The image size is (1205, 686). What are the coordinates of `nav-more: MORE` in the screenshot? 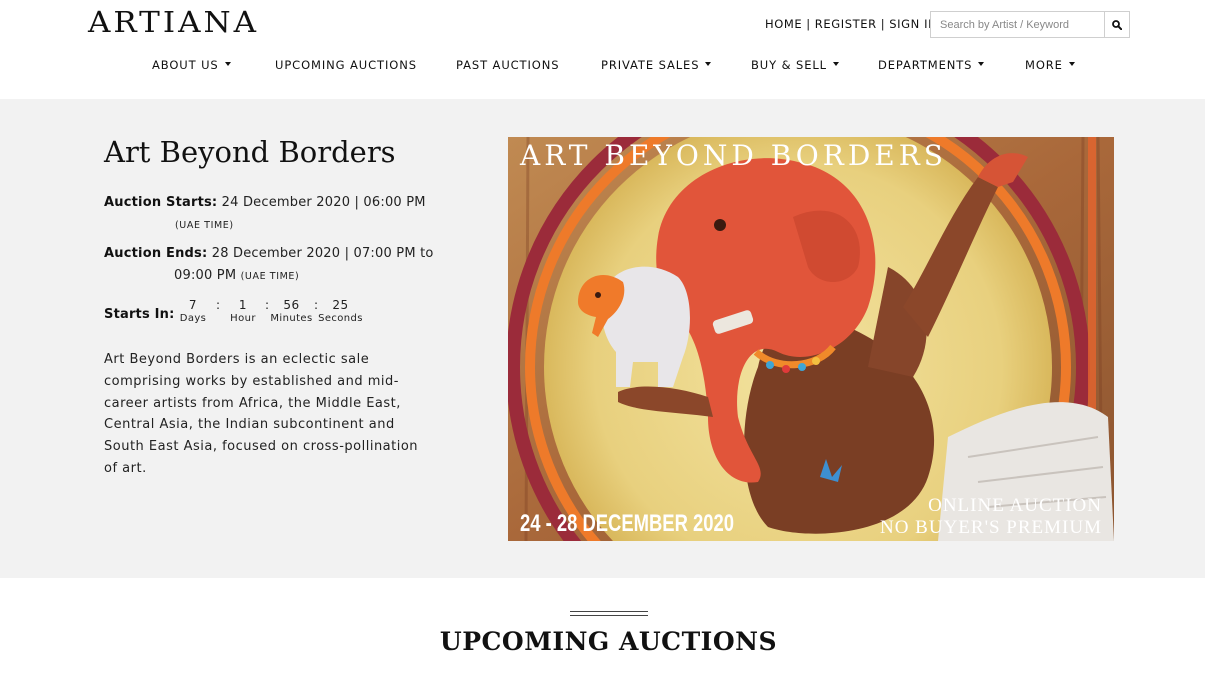 It's located at (1050, 65).